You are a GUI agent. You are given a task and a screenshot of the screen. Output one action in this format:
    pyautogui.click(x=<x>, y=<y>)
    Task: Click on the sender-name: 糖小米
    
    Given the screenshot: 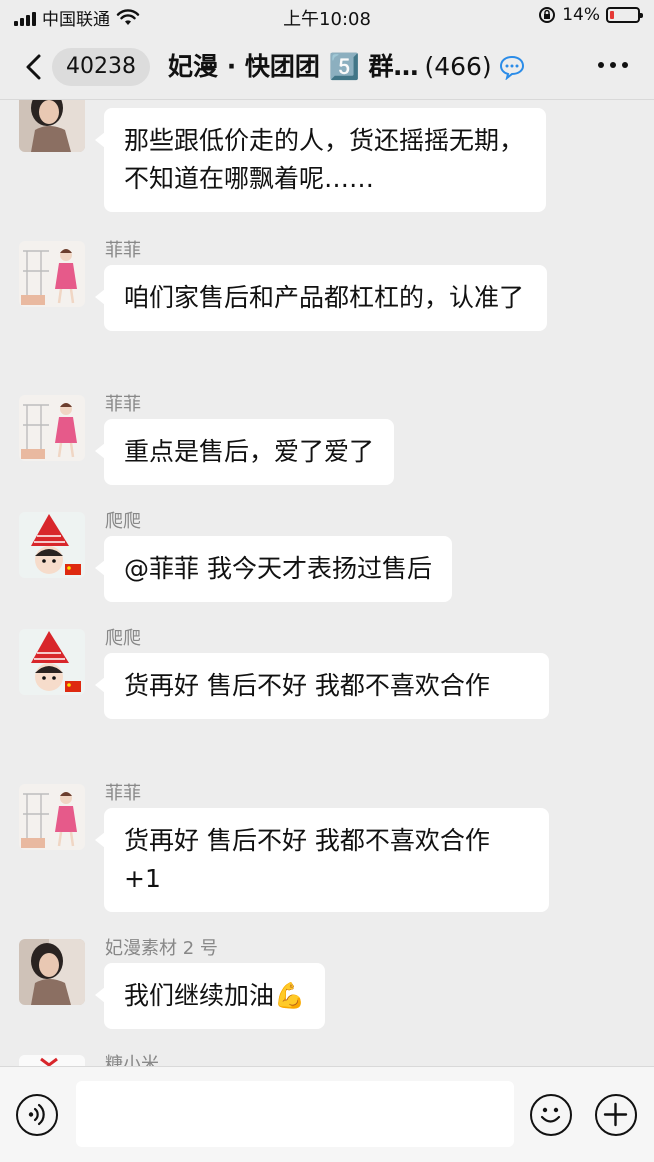 What is the action you would take?
    pyautogui.click(x=132, y=1060)
    